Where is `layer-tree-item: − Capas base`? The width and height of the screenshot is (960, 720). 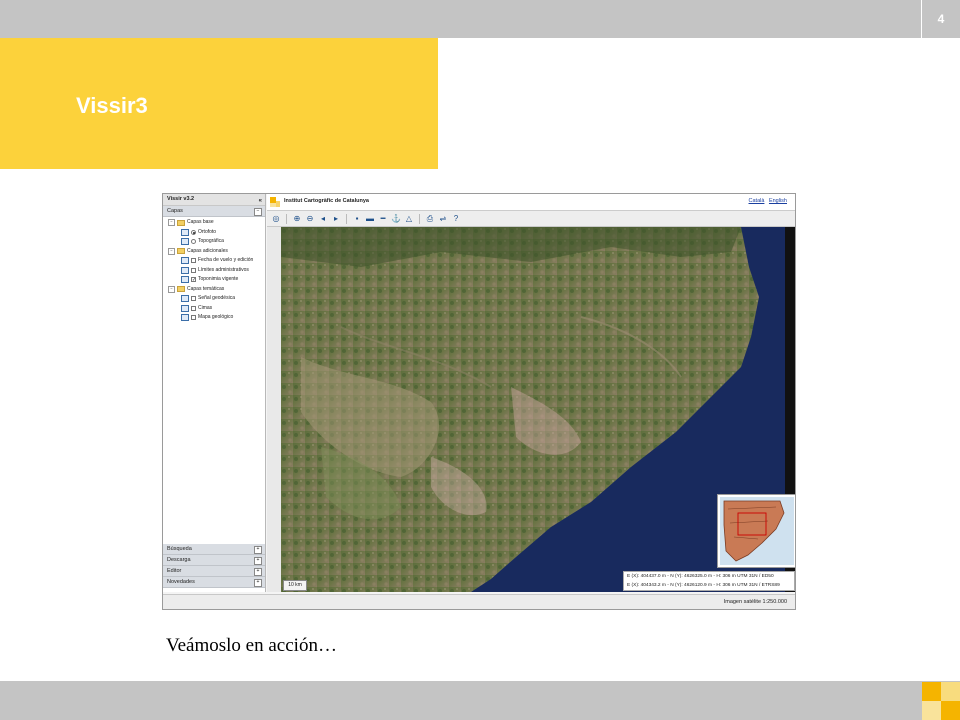 layer-tree-item: − Capas base is located at coordinates (214, 223).